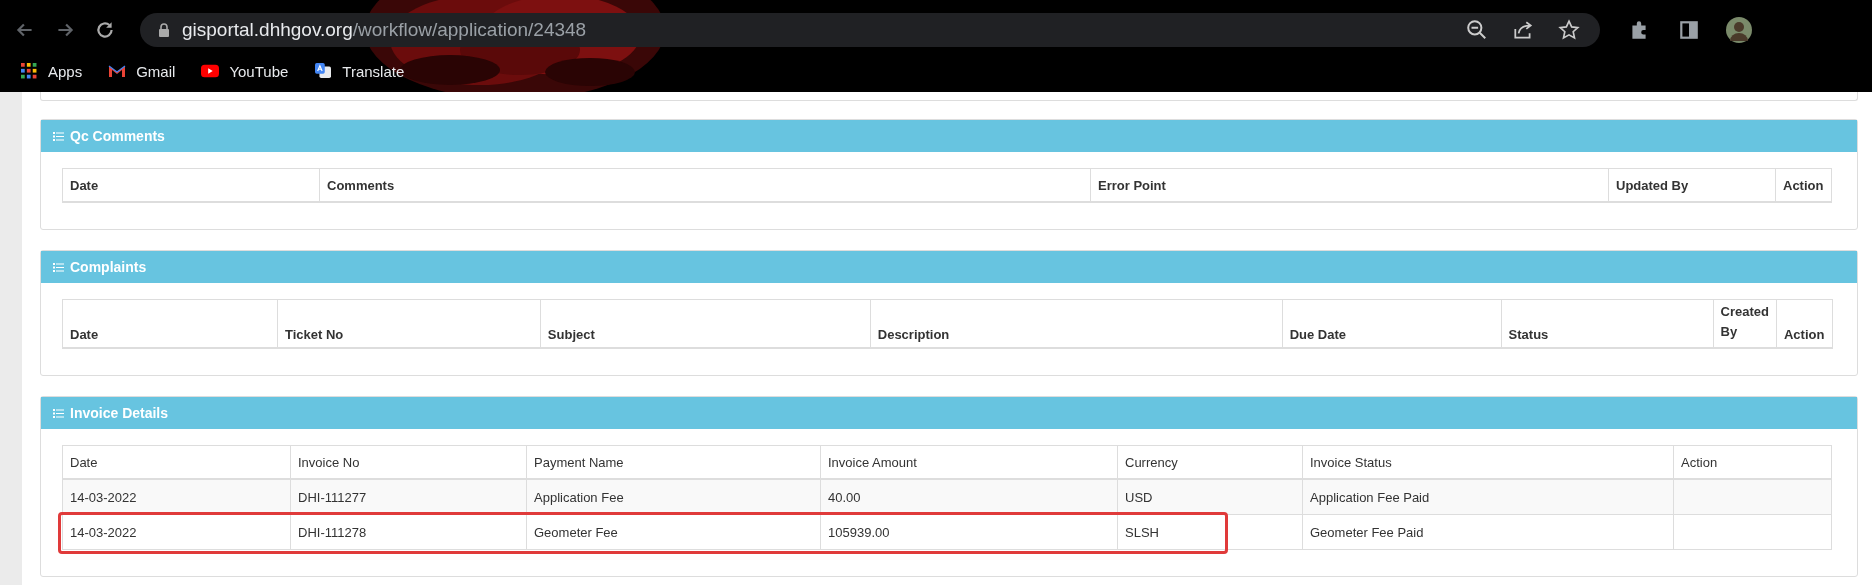  I want to click on profile-avatar, so click(1739, 30).